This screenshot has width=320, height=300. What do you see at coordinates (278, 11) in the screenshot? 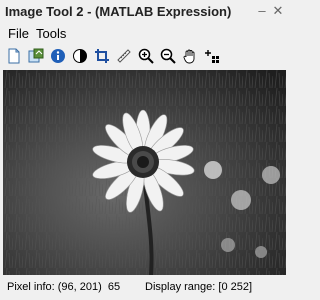
I see `close-icon: ✕` at bounding box center [278, 11].